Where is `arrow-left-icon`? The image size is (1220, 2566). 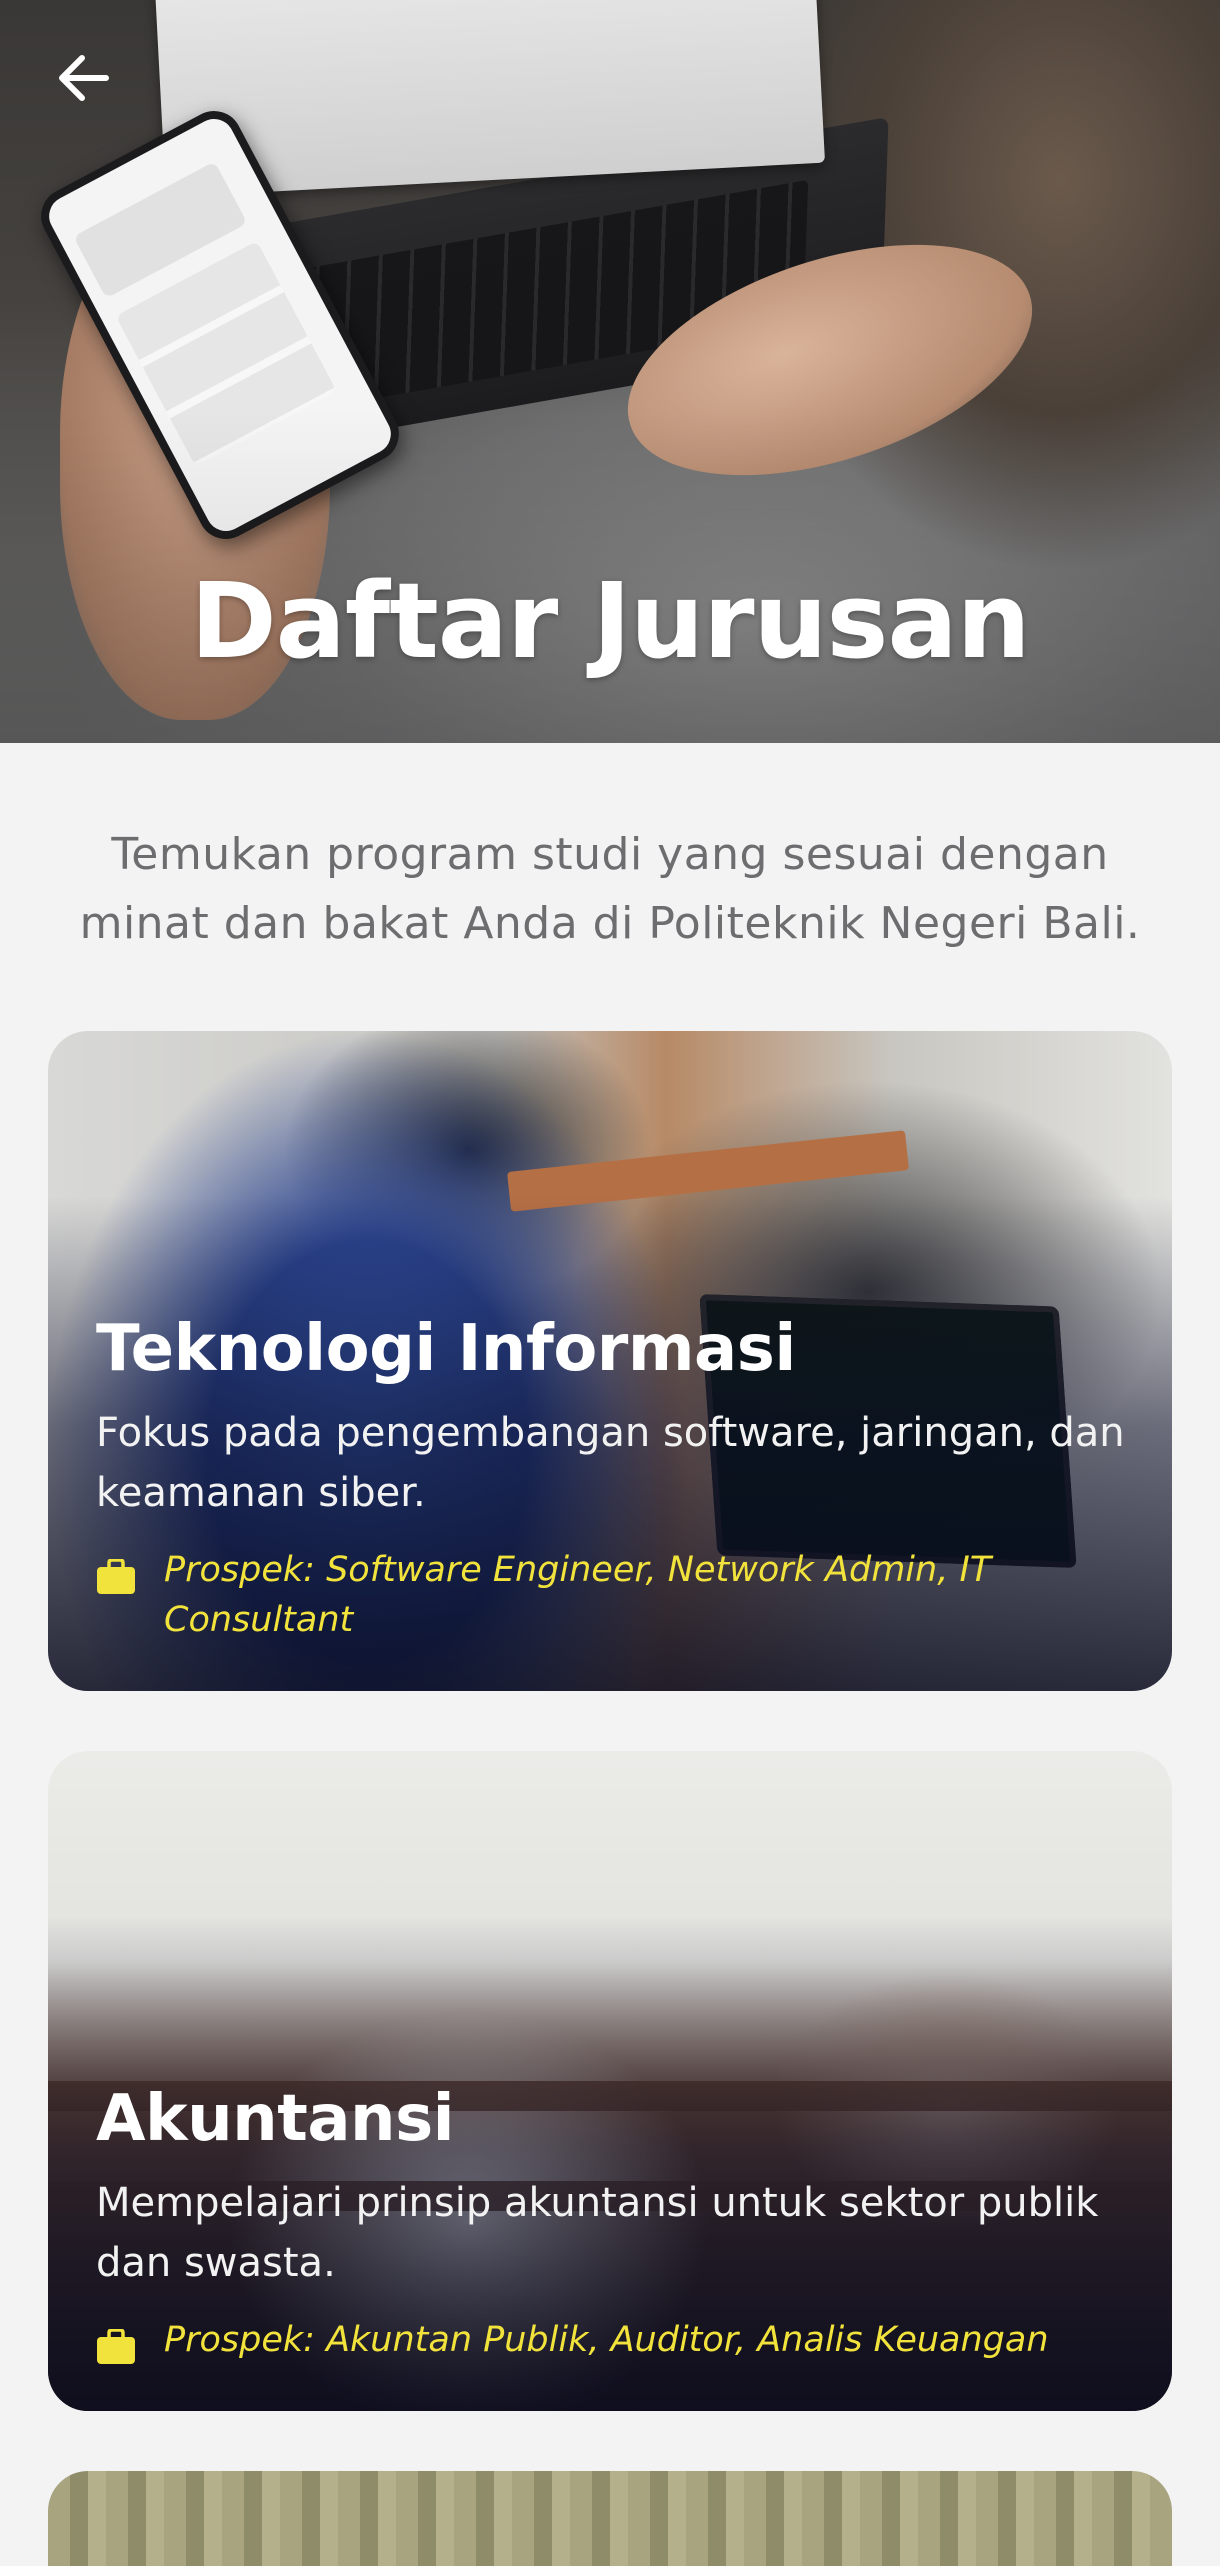
arrow-left-icon is located at coordinates (84, 78).